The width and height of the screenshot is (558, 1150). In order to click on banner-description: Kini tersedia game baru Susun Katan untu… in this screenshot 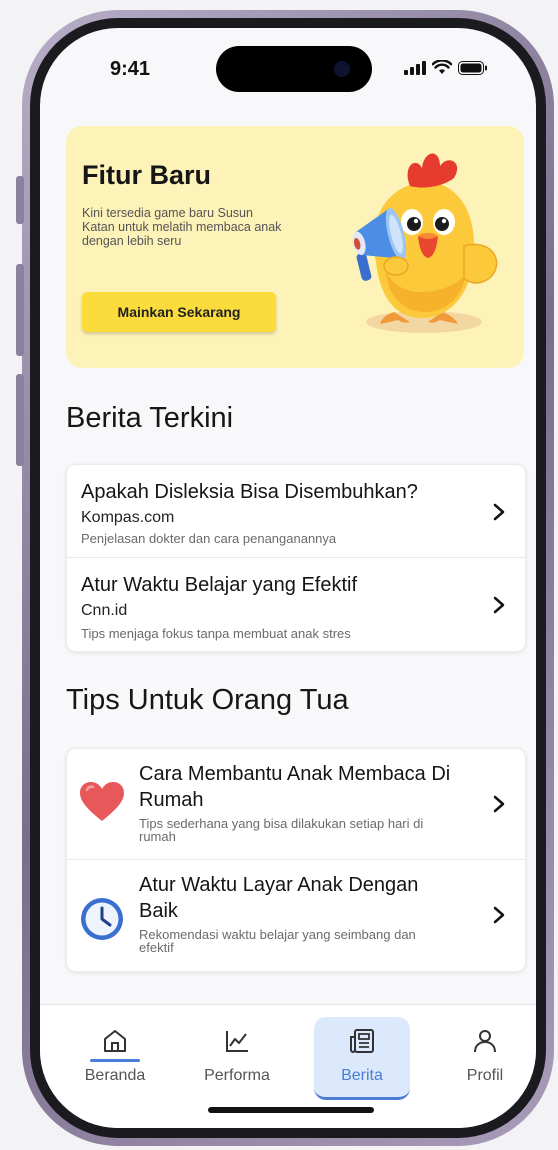, I will do `click(182, 227)`.